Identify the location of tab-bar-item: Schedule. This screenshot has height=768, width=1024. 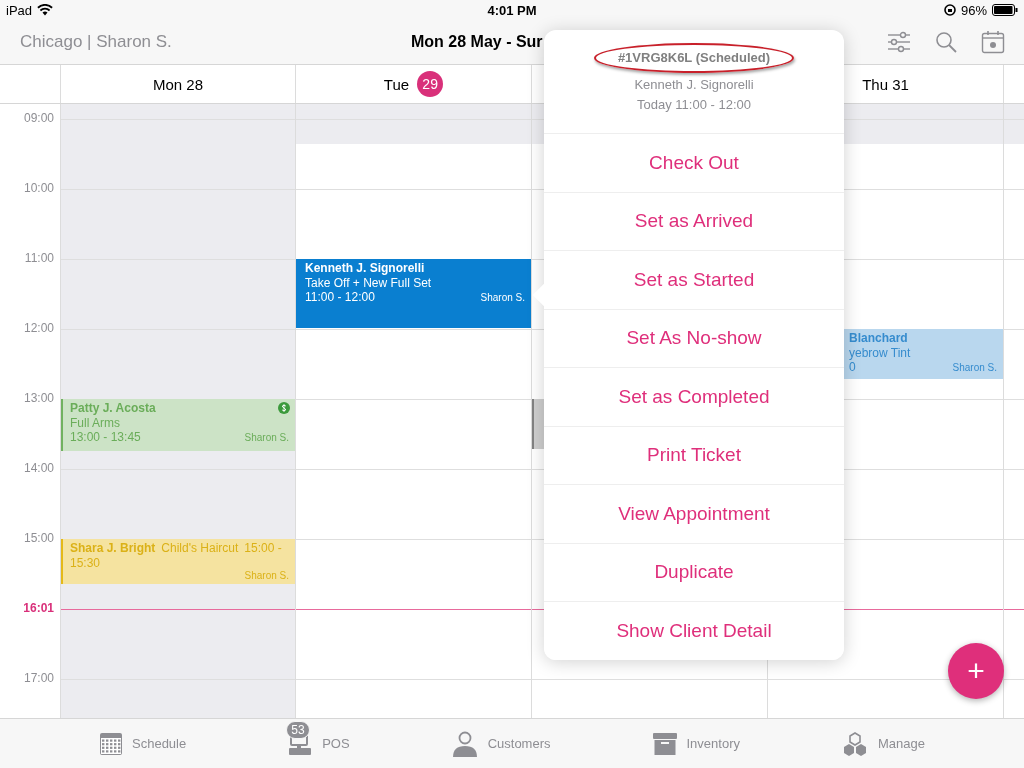
(143, 743).